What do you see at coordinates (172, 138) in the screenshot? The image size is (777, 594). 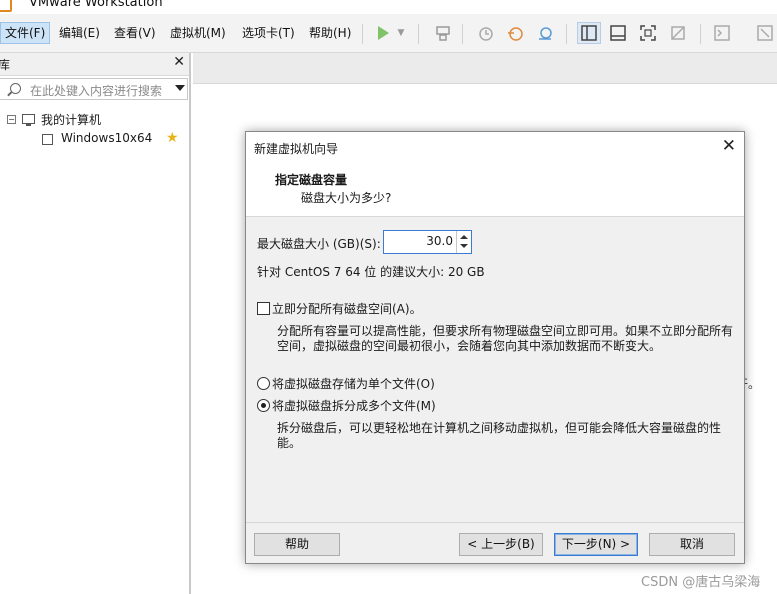 I see `favorite-star-icon: ★` at bounding box center [172, 138].